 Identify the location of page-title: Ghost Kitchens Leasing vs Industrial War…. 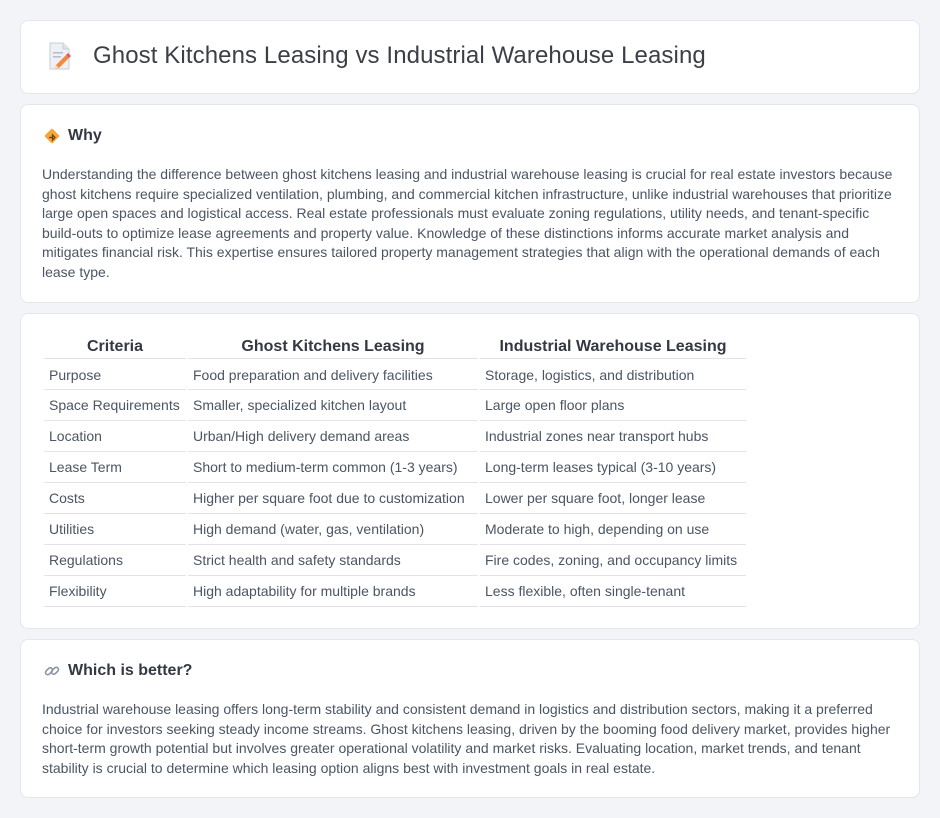
(399, 55).